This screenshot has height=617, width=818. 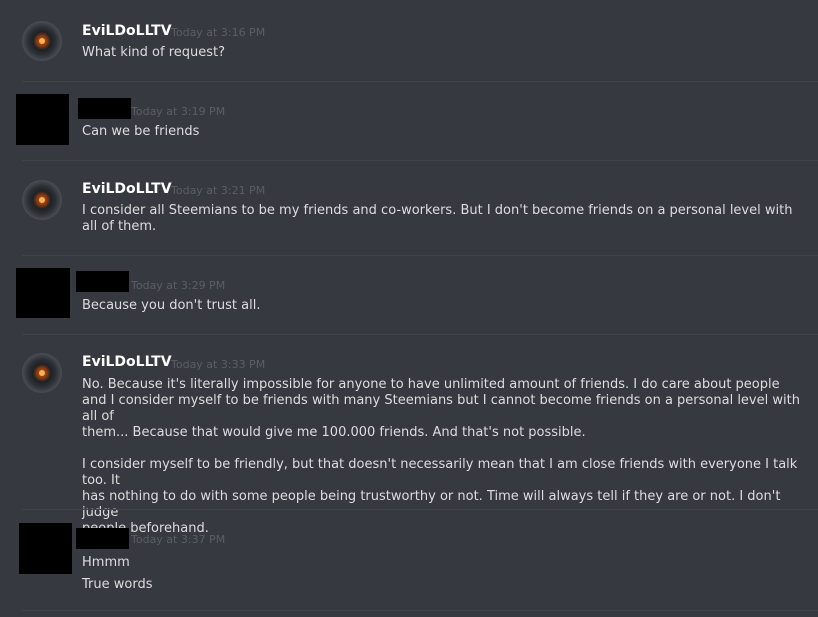 I want to click on message-content: Can we be friends, so click(x=441, y=132).